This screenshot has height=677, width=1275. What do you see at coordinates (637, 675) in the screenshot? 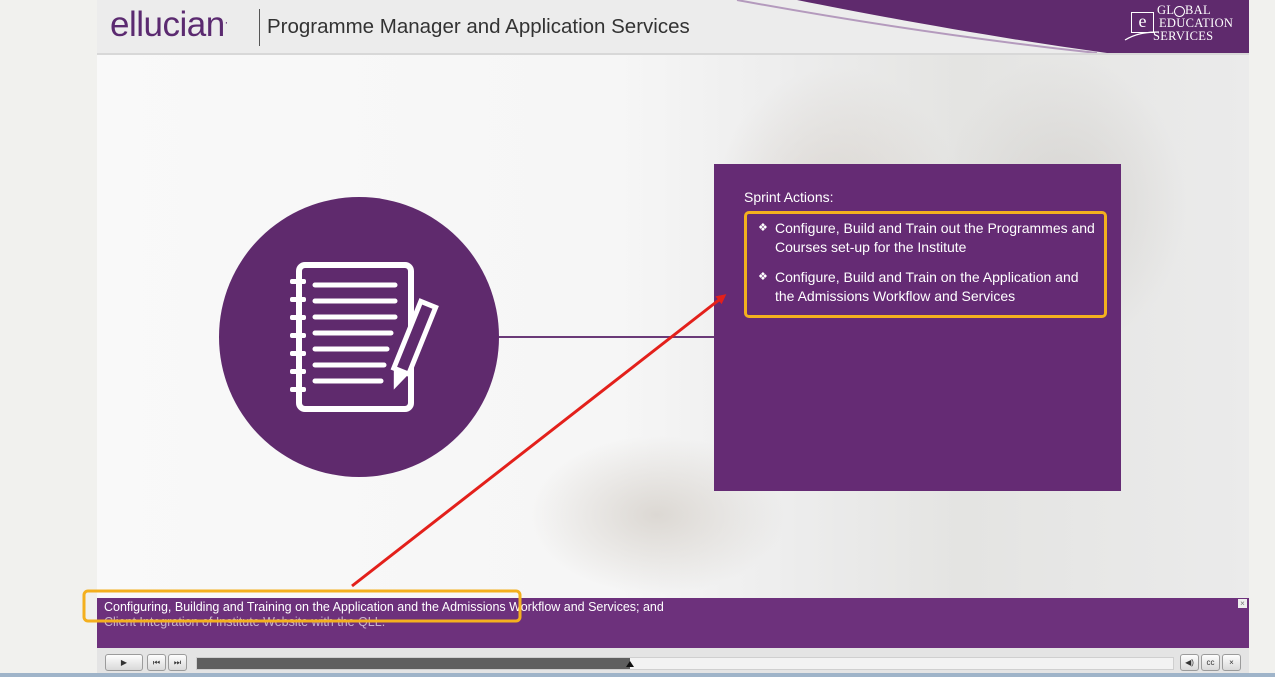
I see `taskbar-strip` at bounding box center [637, 675].